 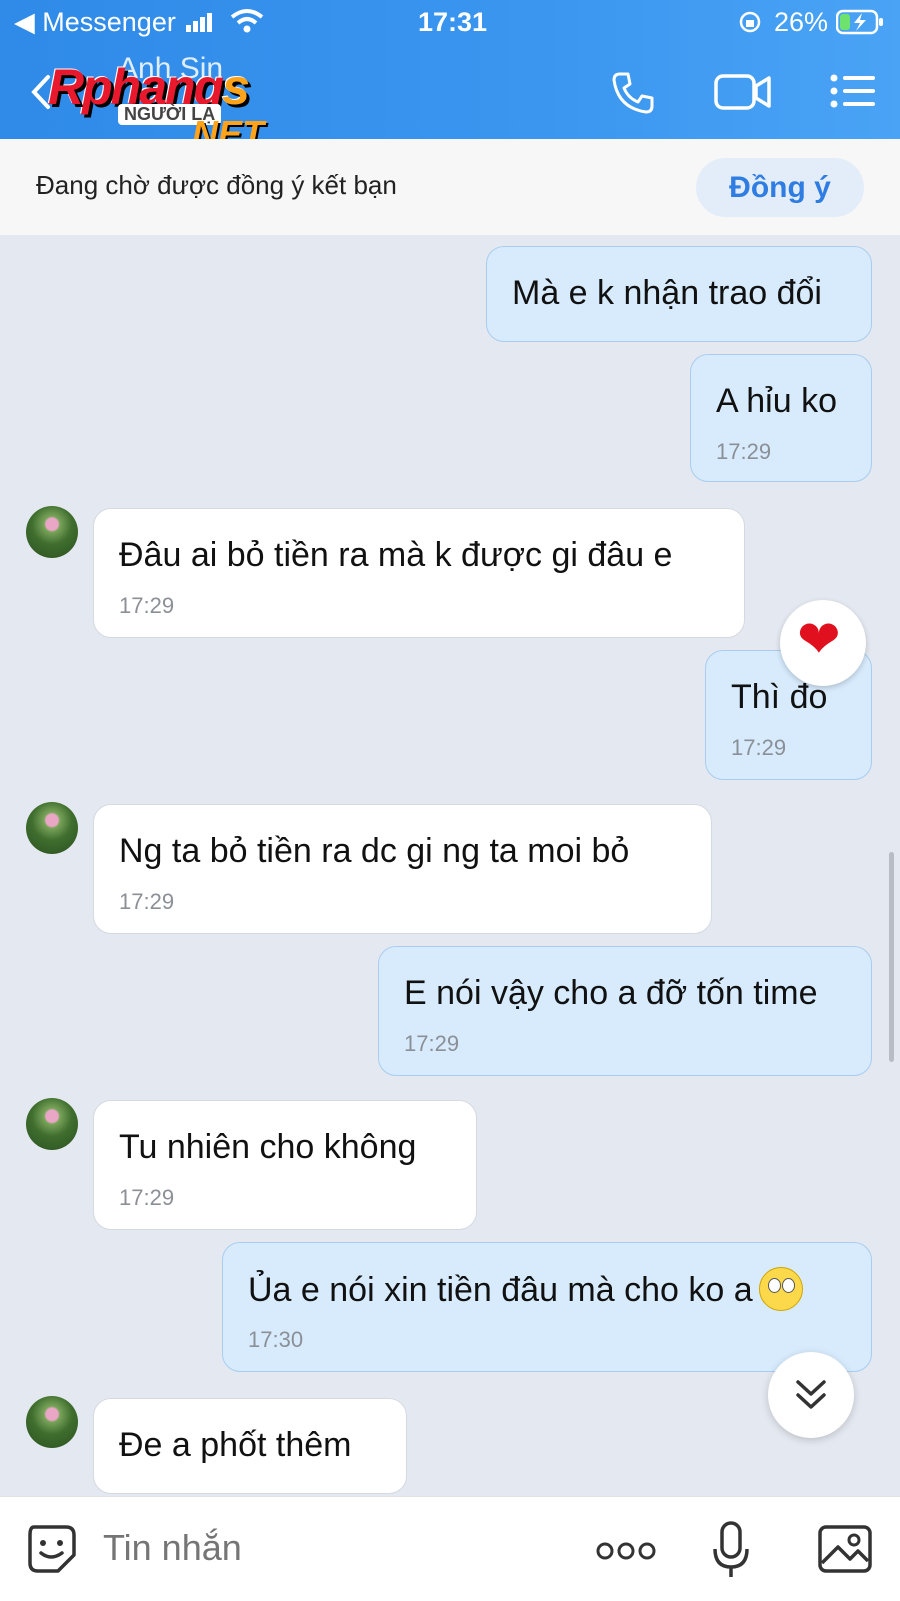 I want to click on double-chevron-down-icon, so click(x=811, y=1397).